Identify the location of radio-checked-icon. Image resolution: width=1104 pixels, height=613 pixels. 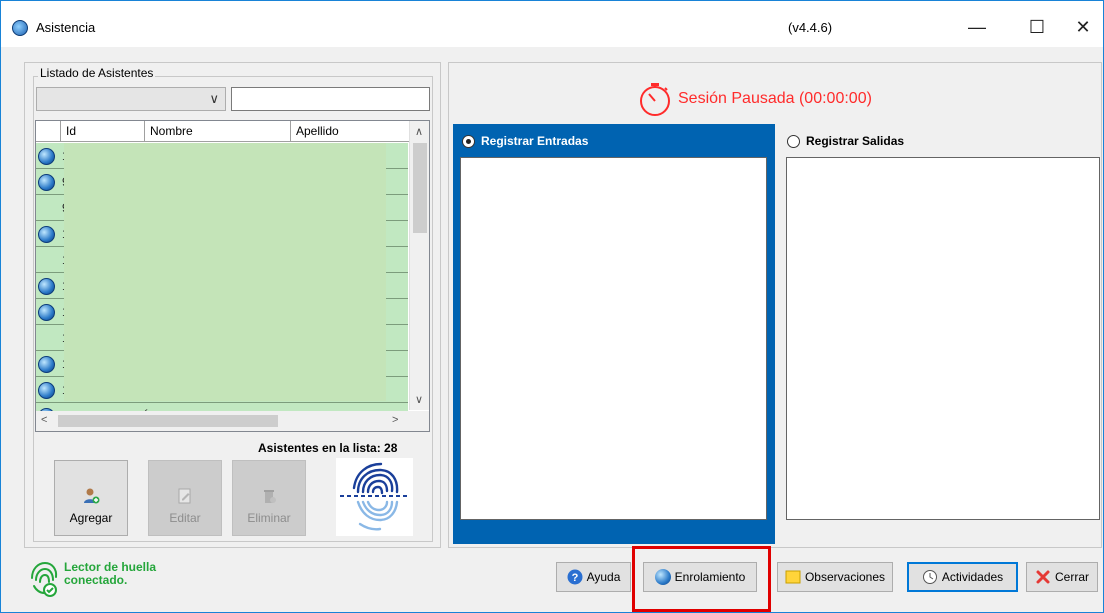
(468, 141).